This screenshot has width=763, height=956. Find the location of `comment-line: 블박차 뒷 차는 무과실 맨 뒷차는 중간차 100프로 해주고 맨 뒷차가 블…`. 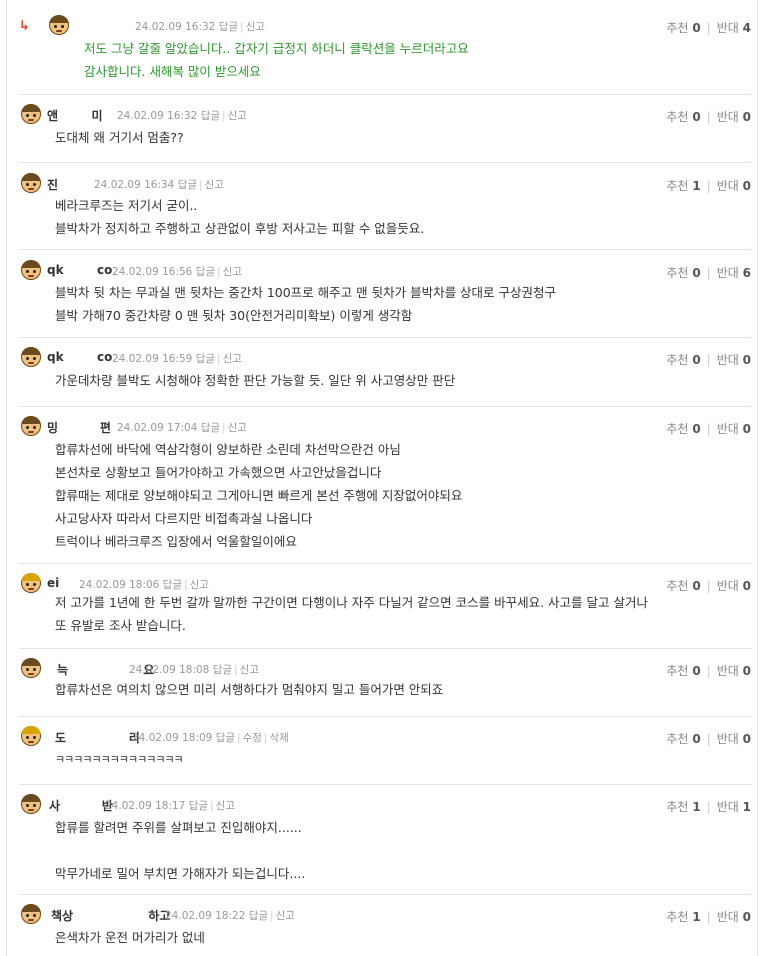

comment-line: 블박차 뒷 차는 무과실 맨 뒷차는 중간차 100프로 해주고 맨 뒷차가 블… is located at coordinates (306, 292).